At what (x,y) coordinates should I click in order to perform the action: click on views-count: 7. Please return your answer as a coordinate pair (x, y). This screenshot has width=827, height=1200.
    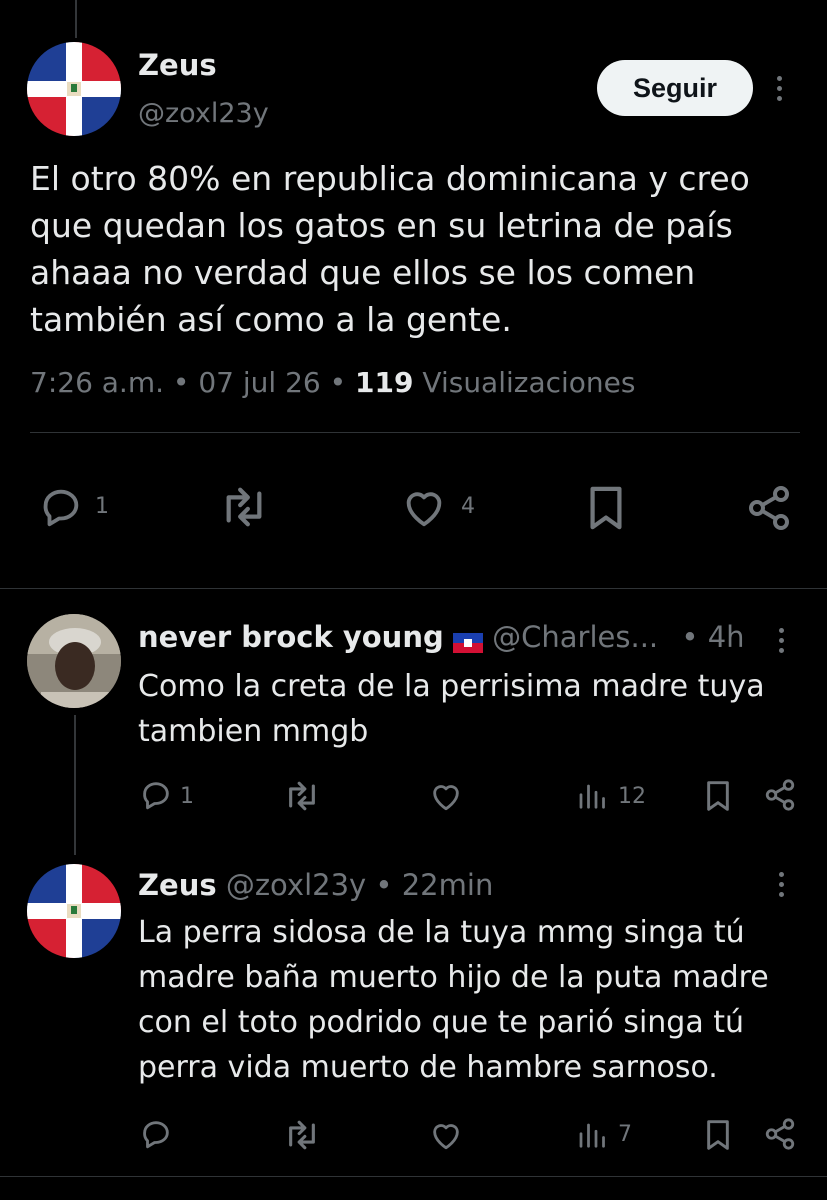
    Looking at the image, I should click on (625, 1134).